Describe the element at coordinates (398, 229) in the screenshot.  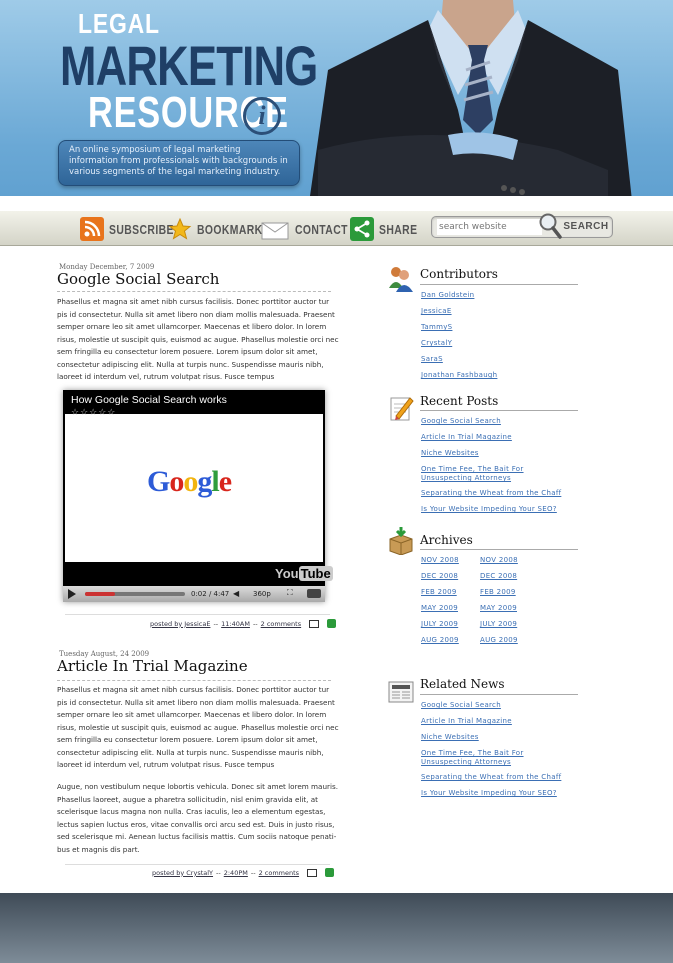
I see `nav-share-label: SHARE` at that location.